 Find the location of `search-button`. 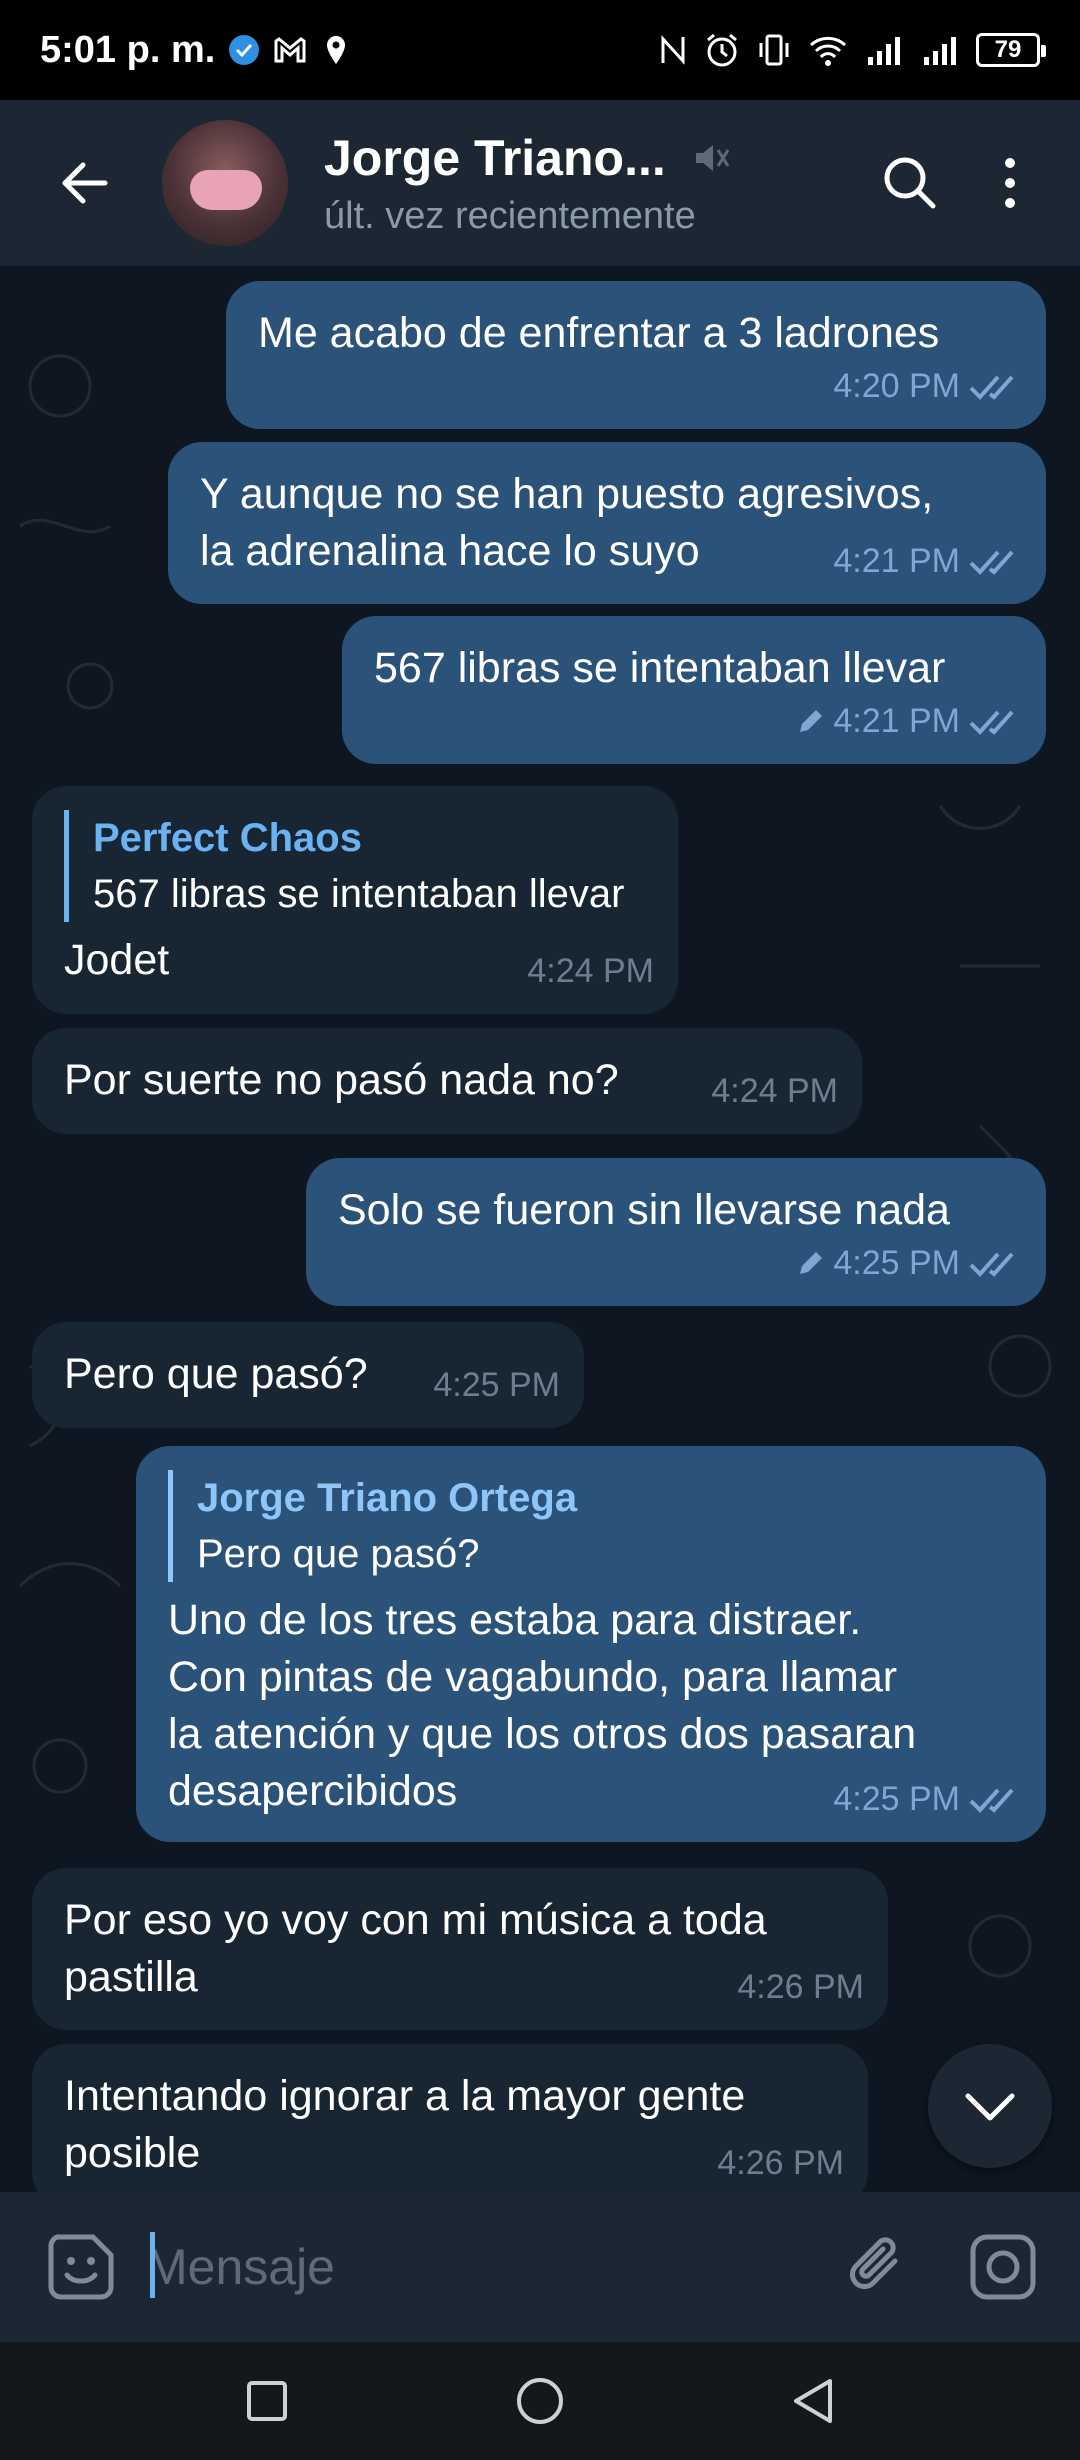

search-button is located at coordinates (910, 183).